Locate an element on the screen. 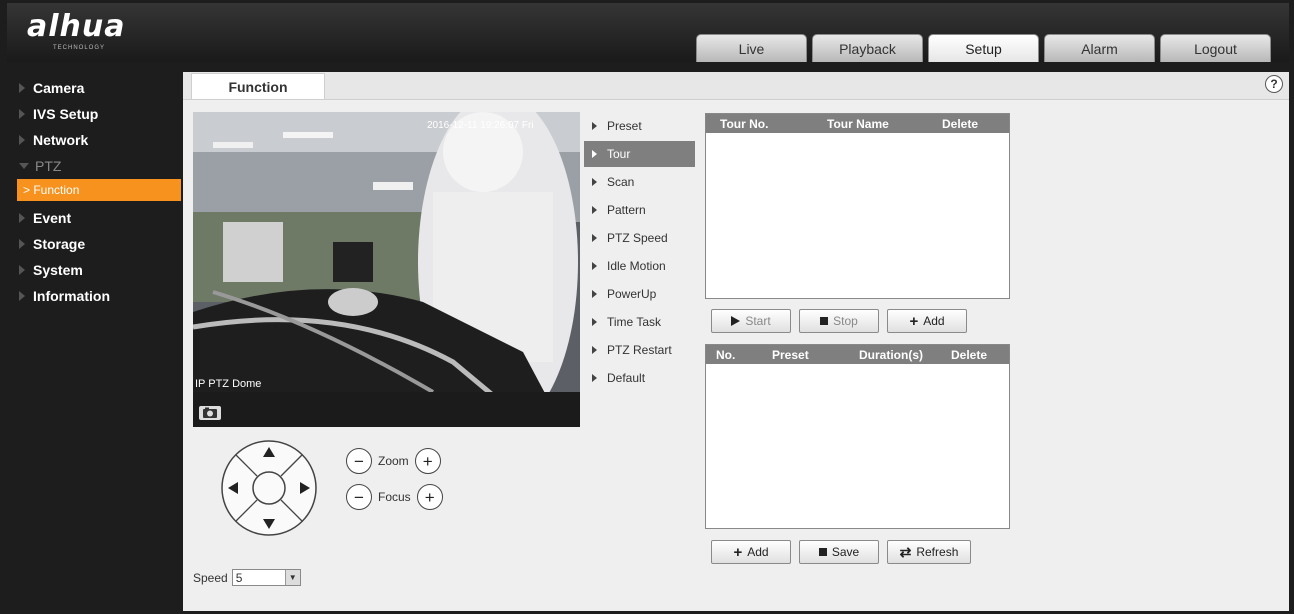  tab-logout: Logout is located at coordinates (1215, 48).